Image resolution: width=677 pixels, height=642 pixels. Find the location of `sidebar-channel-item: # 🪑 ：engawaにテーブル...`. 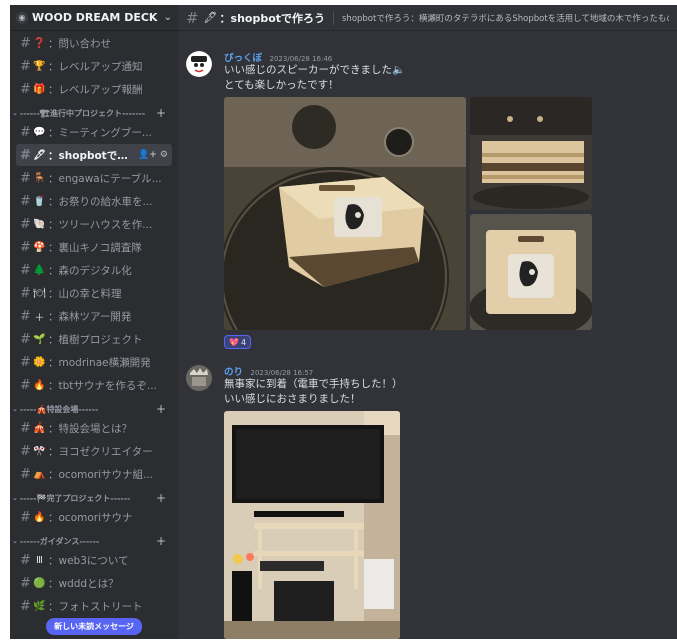

sidebar-channel-item: # 🪑 ：engawaにテーブル... is located at coordinates (94, 178).